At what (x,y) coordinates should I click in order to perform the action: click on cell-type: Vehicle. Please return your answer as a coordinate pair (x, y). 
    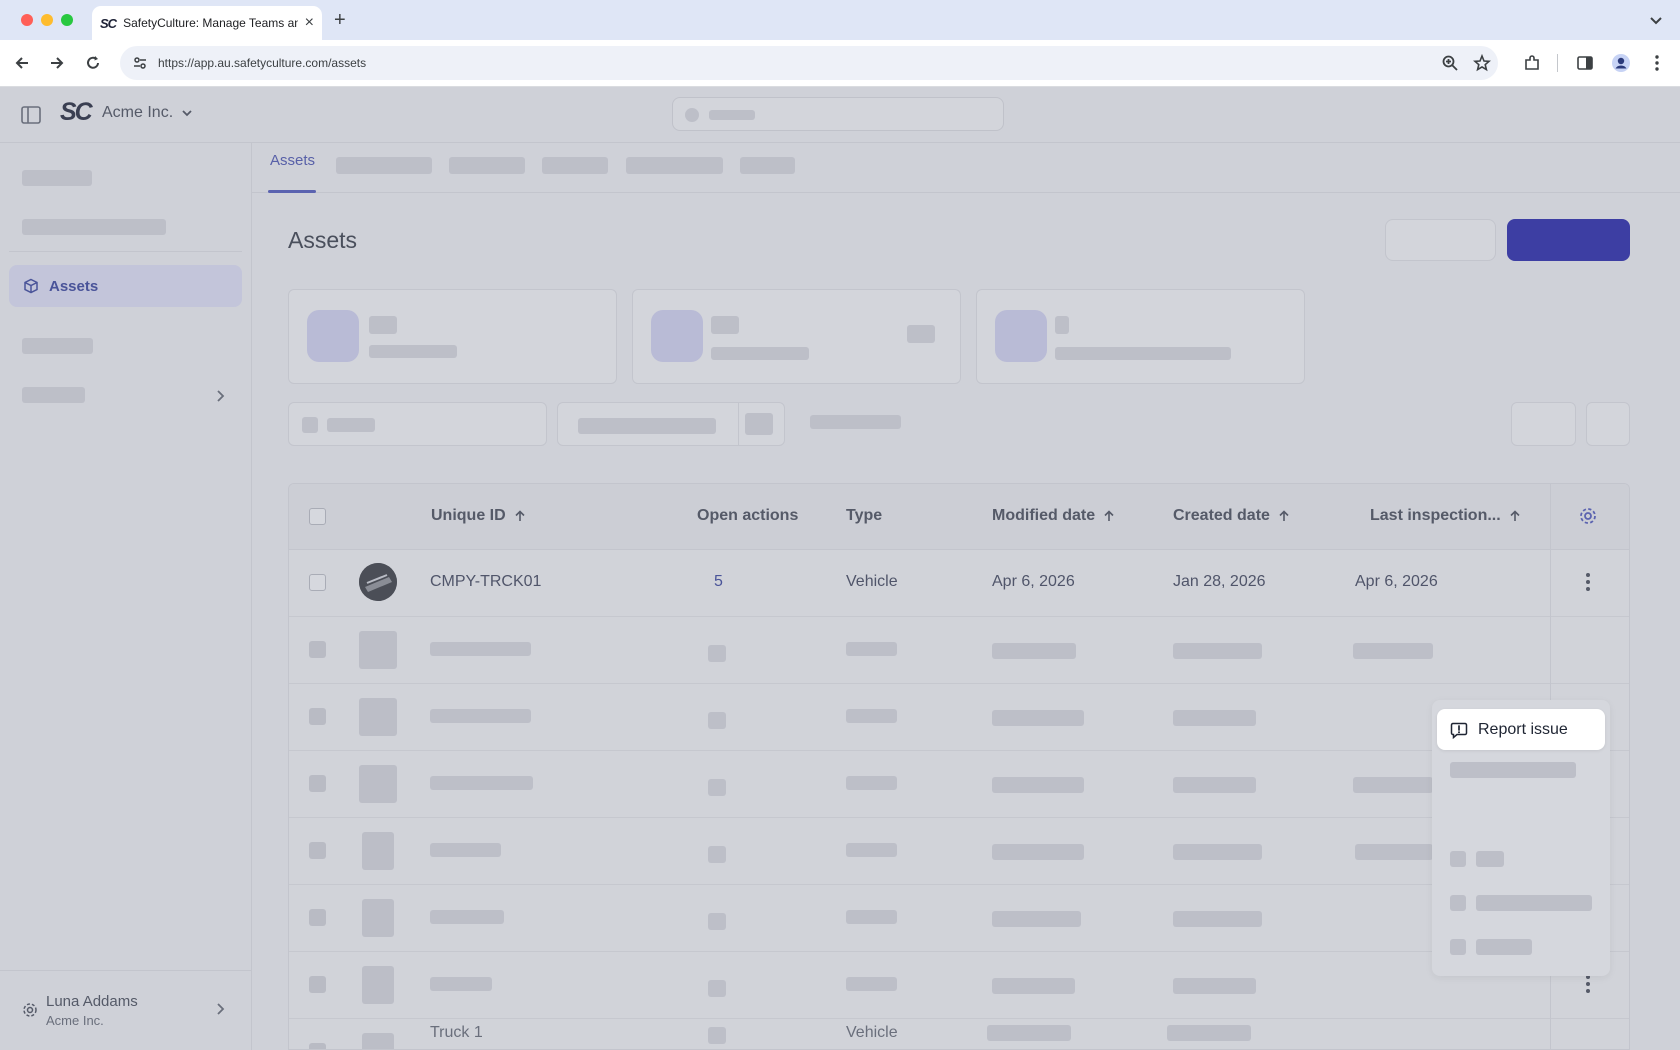
    Looking at the image, I should click on (872, 581).